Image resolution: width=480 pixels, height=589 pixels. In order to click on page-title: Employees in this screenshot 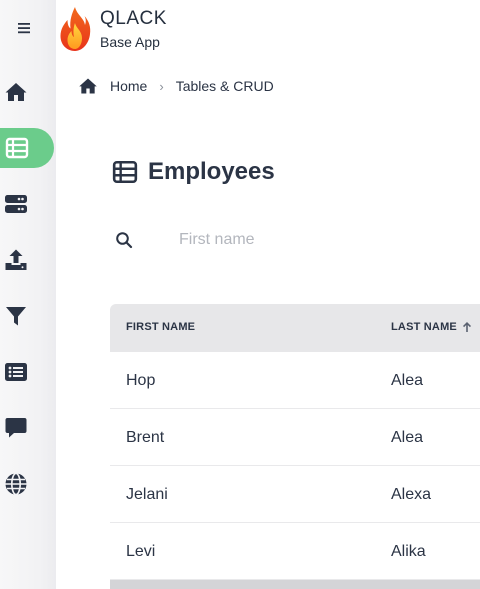, I will do `click(193, 172)`.